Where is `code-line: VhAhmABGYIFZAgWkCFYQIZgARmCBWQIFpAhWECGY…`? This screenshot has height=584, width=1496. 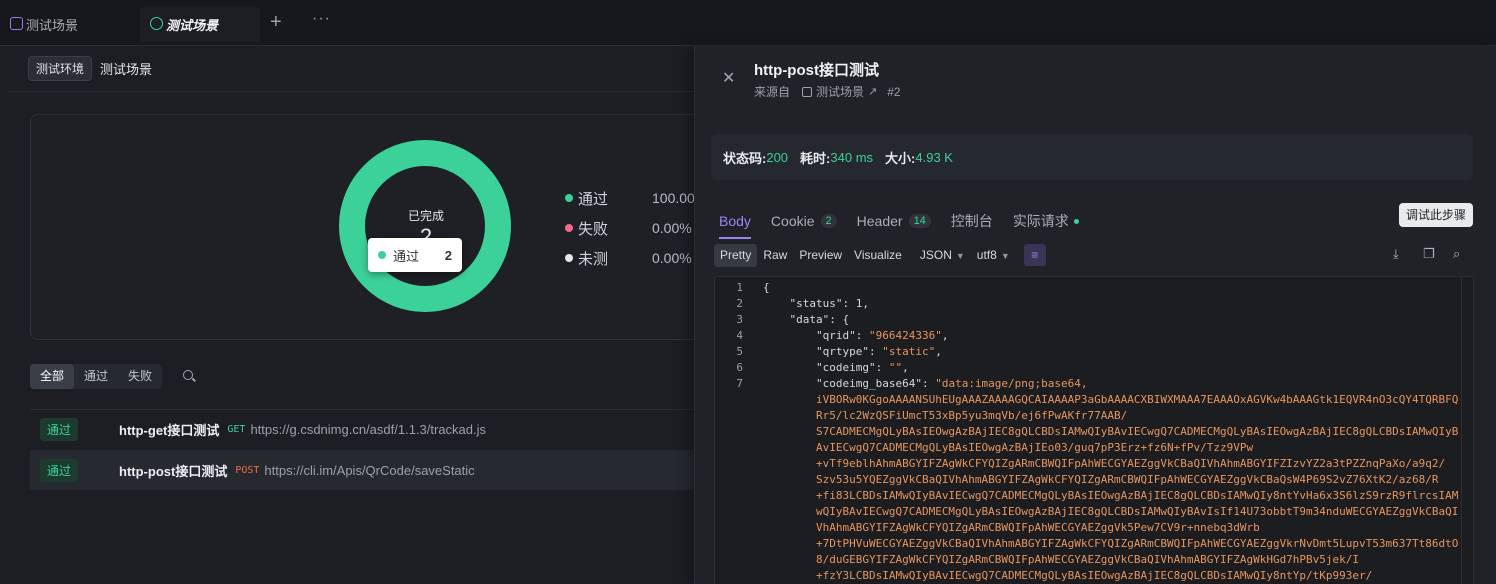
code-line: VhAhmABGYIFZAgWkCFYQIZgARmCBWQIFpAhWECGY… is located at coordinates (1037, 527).